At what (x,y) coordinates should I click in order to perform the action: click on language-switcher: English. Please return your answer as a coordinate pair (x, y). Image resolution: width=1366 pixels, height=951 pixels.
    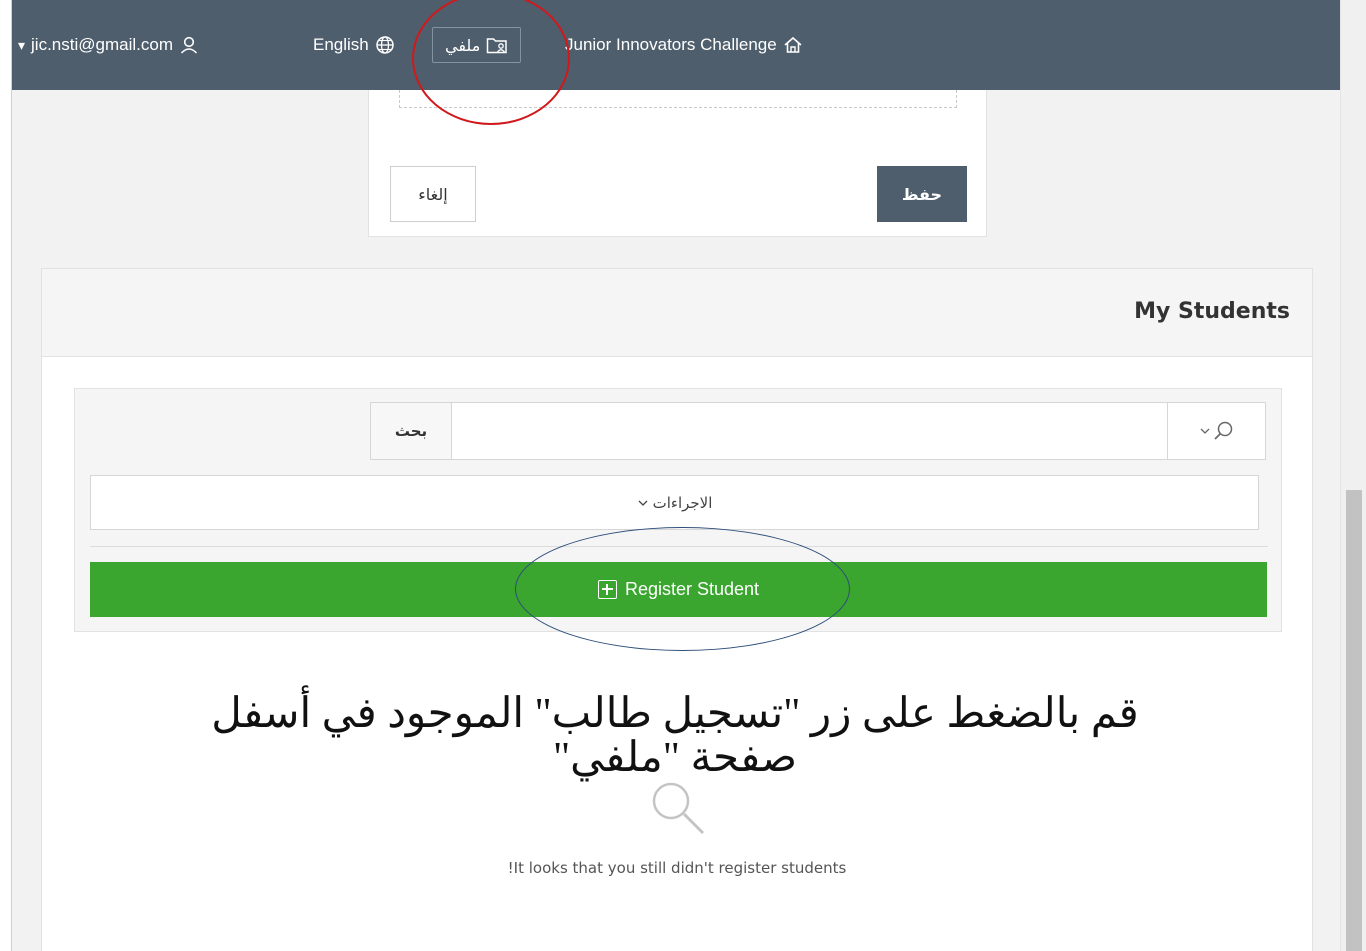
    Looking at the image, I should click on (354, 45).